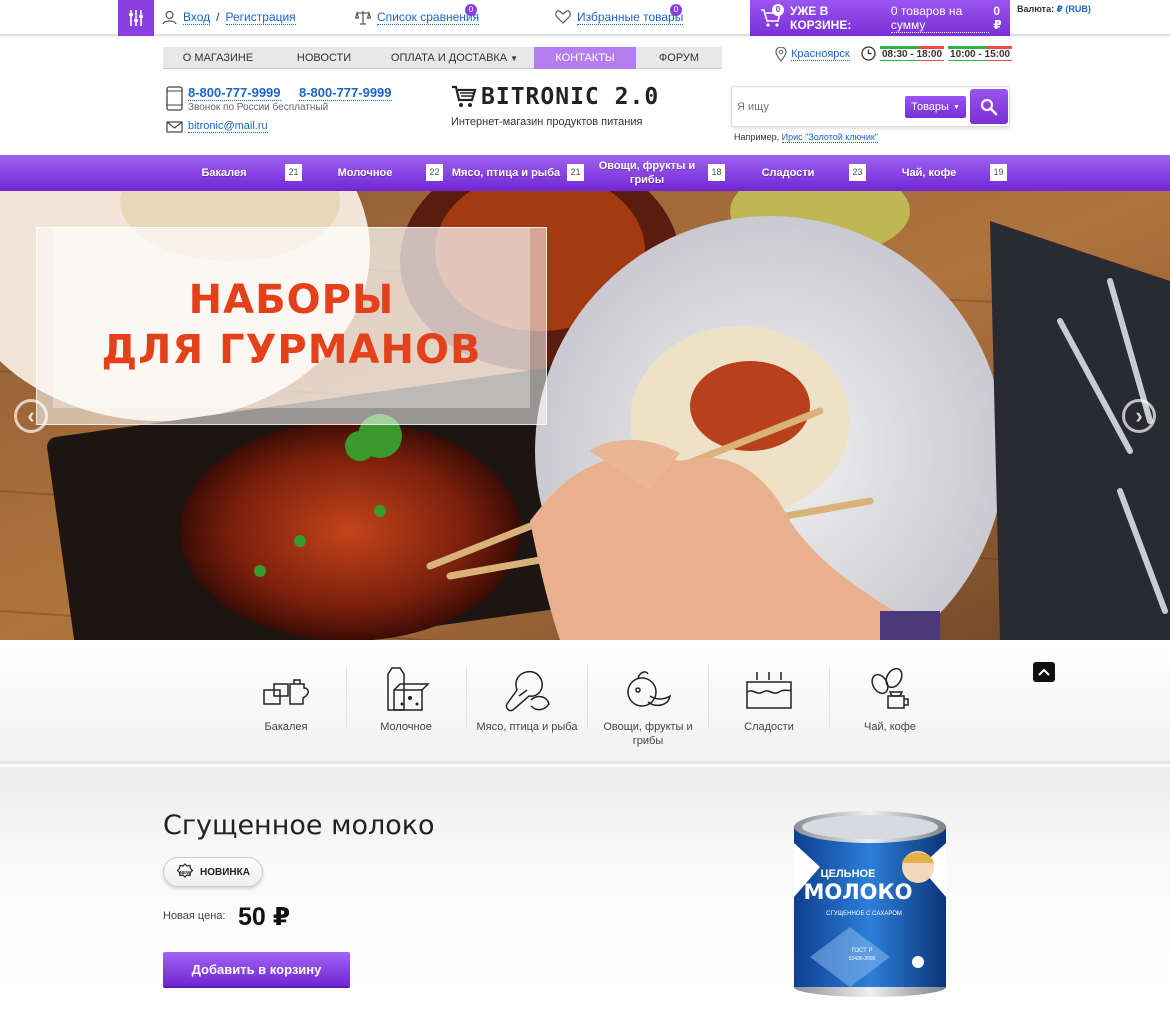 This screenshot has width=1170, height=1030. Describe the element at coordinates (820, 54) in the screenshot. I see `city-link: Красноярск` at that location.